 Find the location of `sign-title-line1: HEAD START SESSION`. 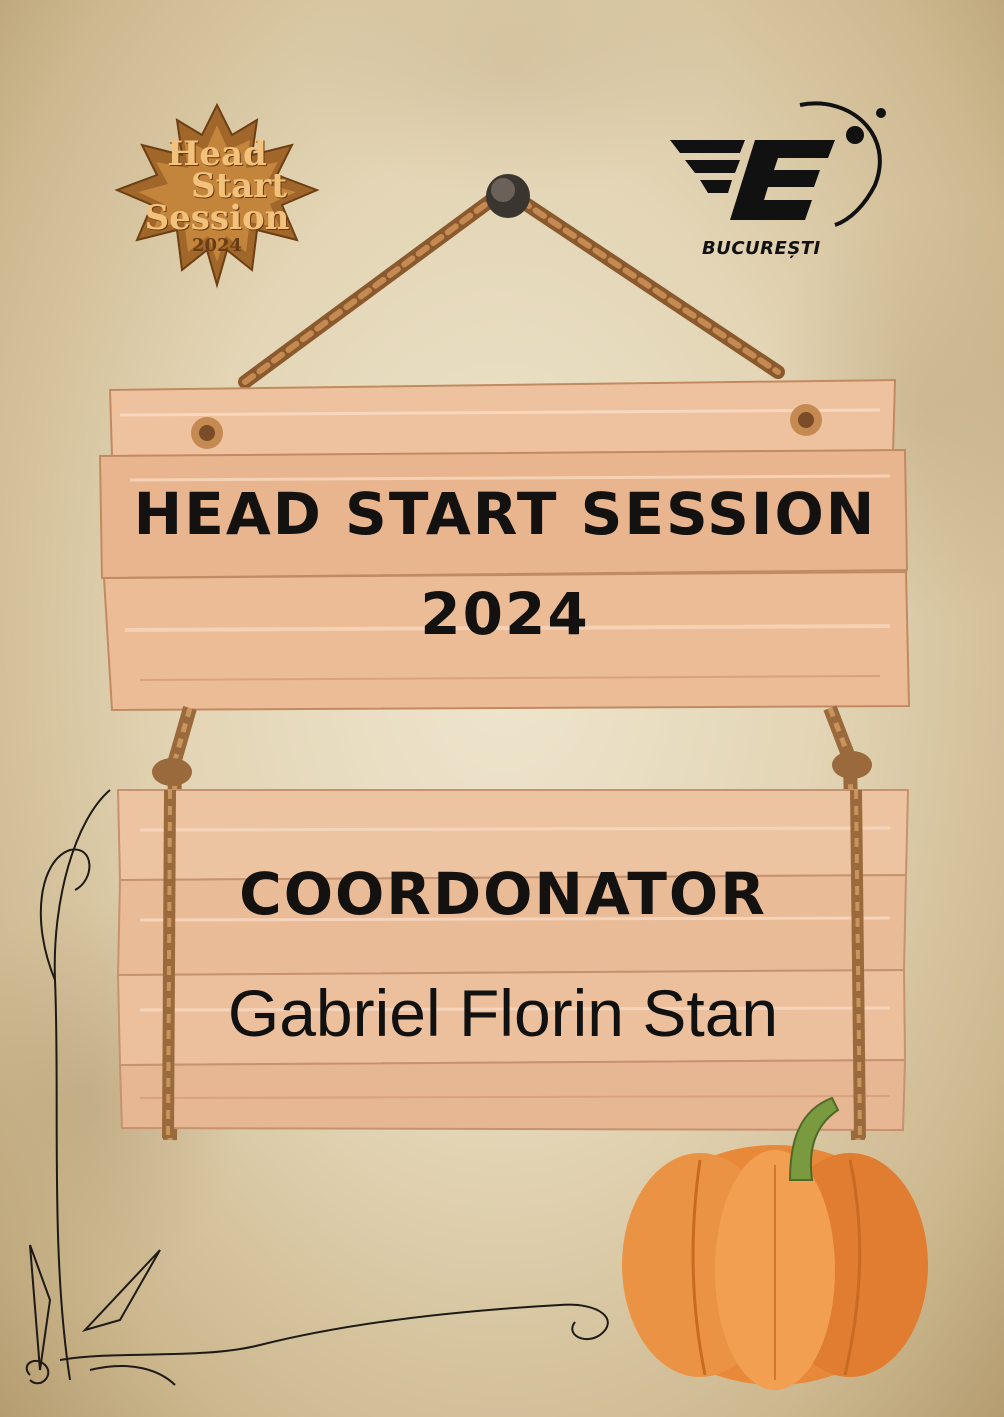

sign-title-line1: HEAD START SESSION is located at coordinates (505, 514).